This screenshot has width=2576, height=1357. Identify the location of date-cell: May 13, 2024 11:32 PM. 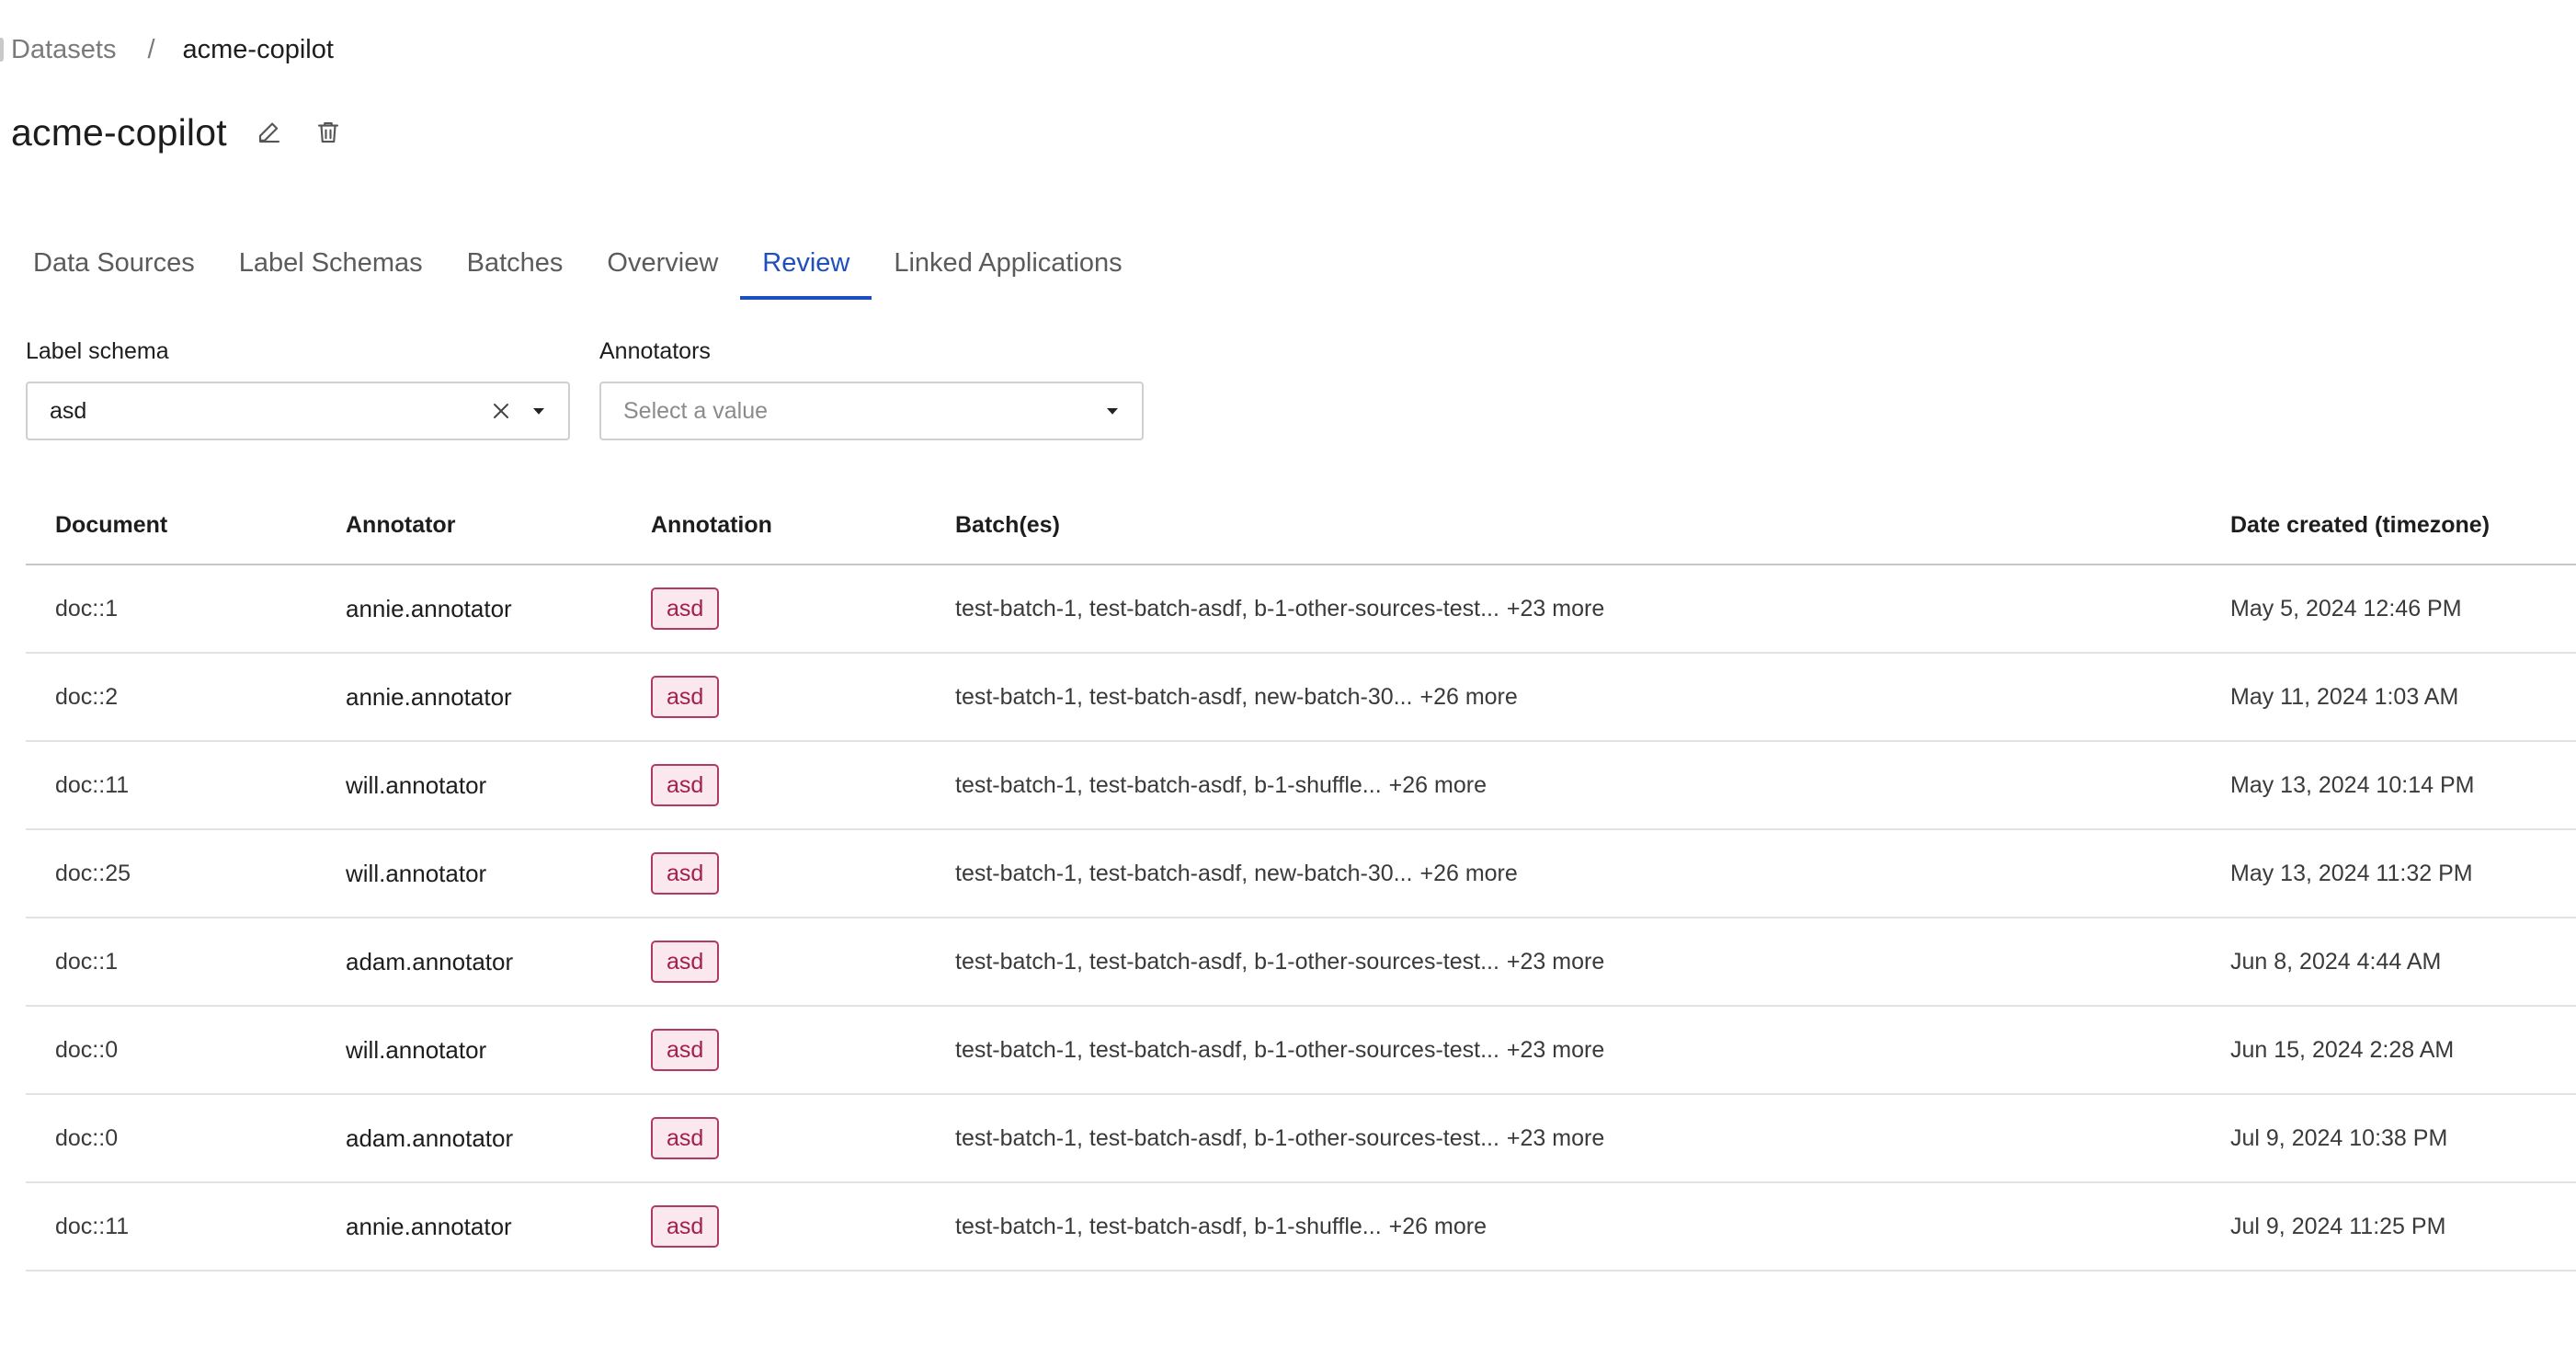
(2351, 873).